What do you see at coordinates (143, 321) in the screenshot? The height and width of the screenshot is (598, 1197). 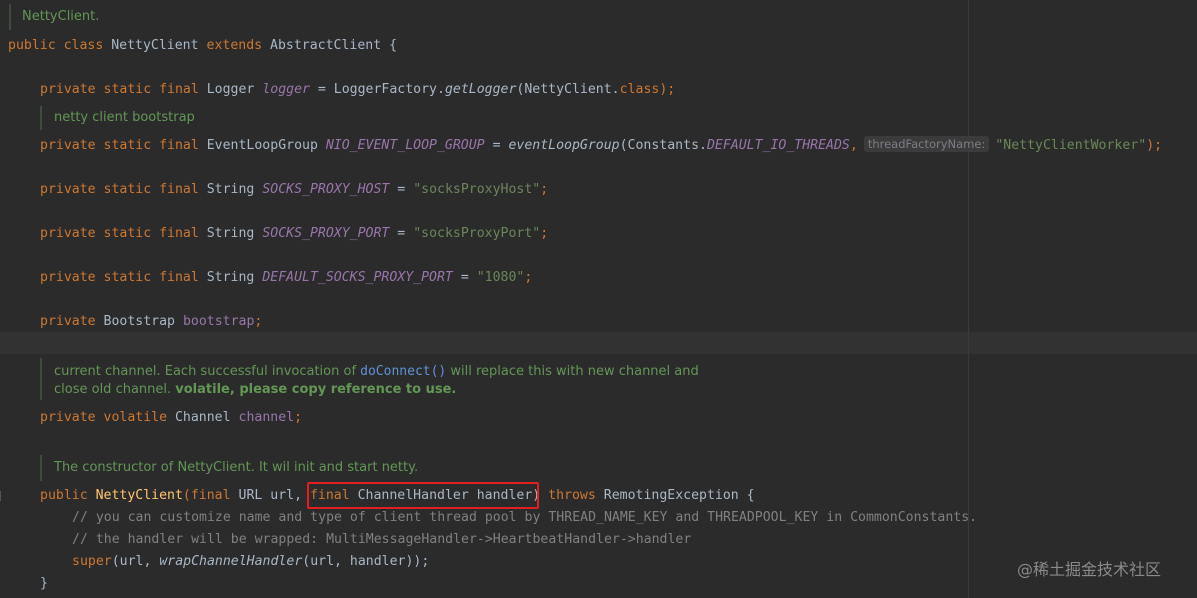 I see `type: Bootstrap` at bounding box center [143, 321].